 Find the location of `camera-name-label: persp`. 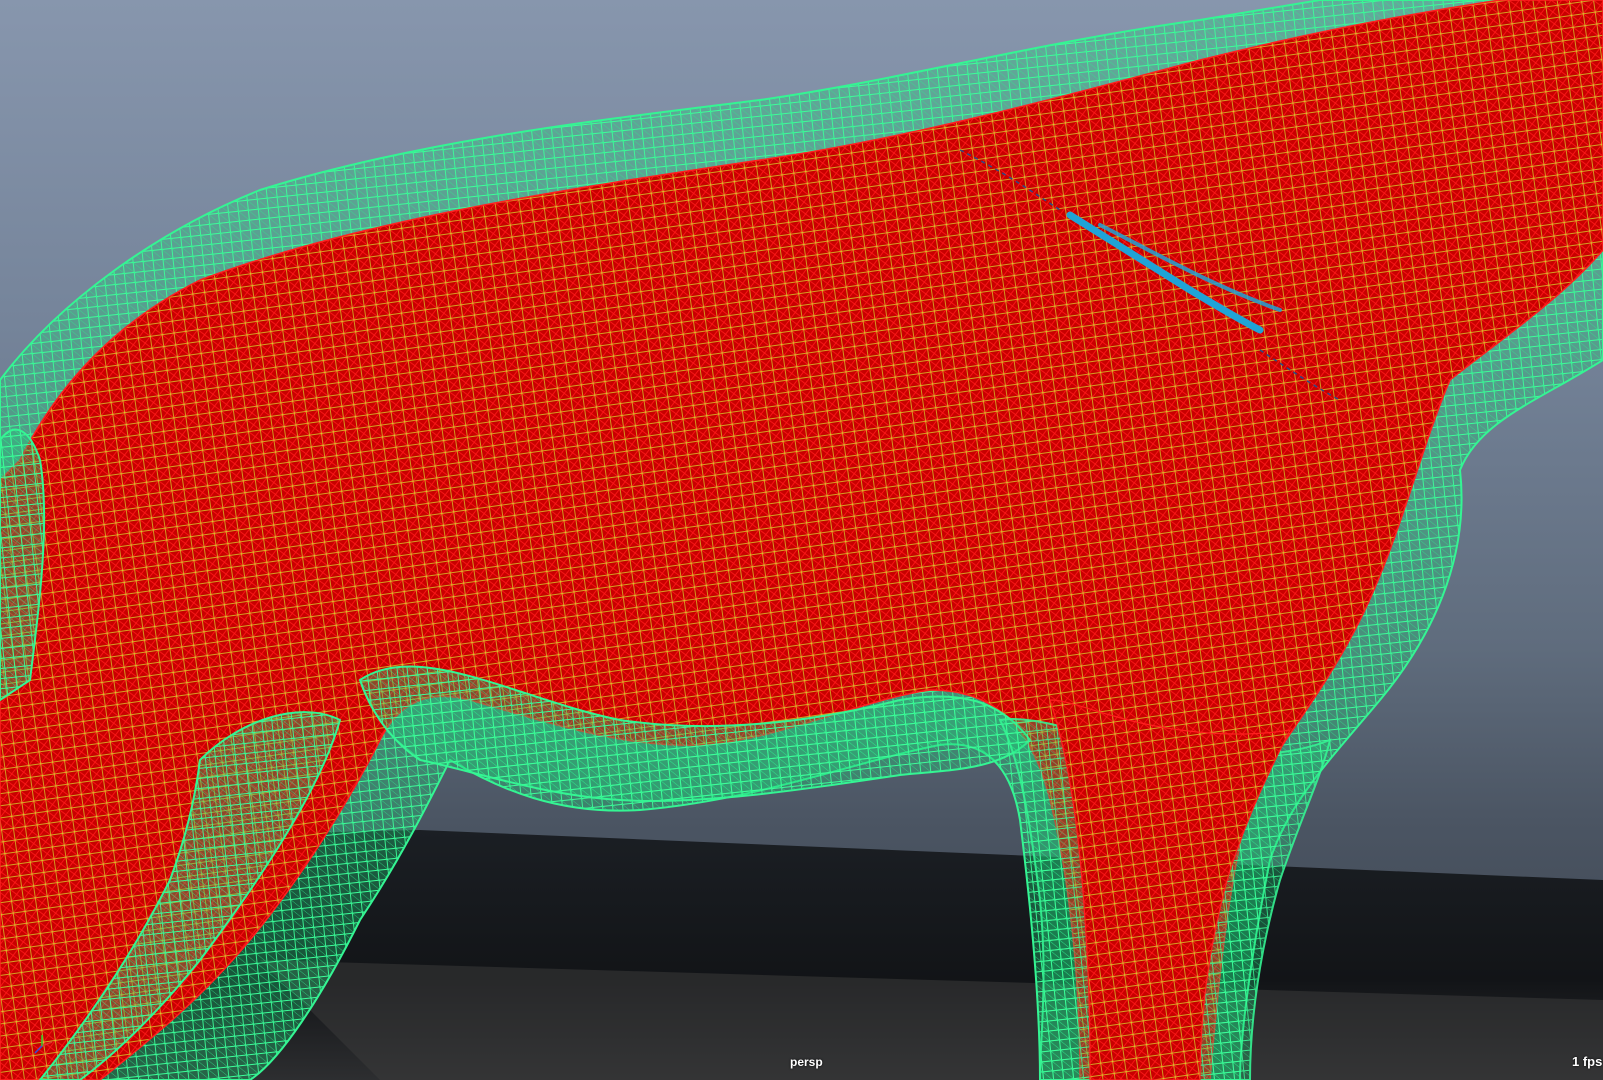

camera-name-label: persp is located at coordinates (806, 1062).